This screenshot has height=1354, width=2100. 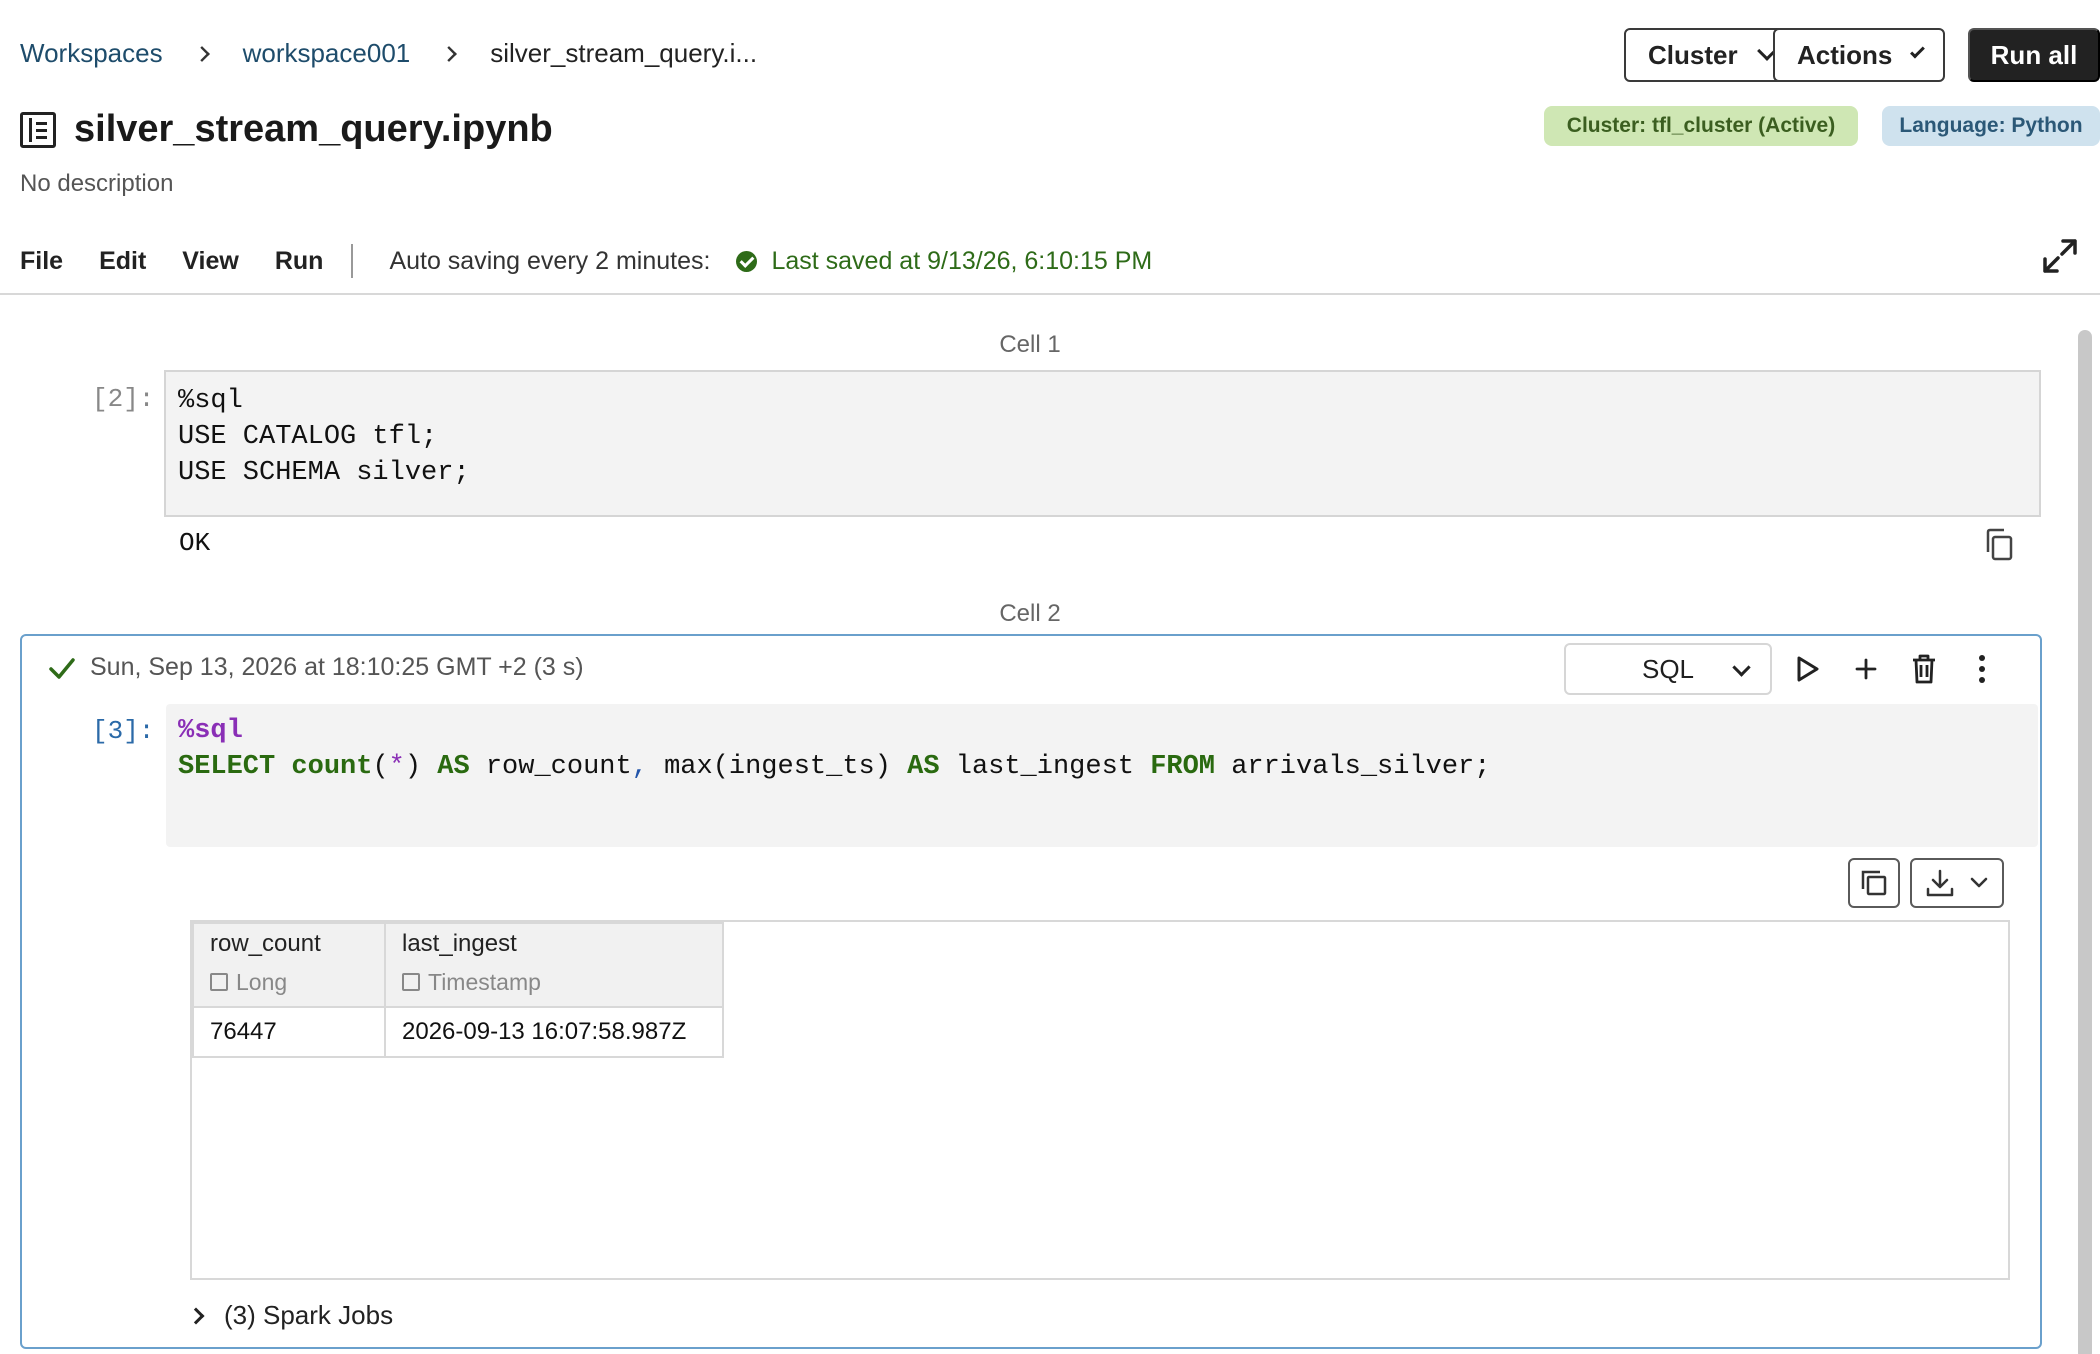 I want to click on code-token: ), so click(x=413, y=767).